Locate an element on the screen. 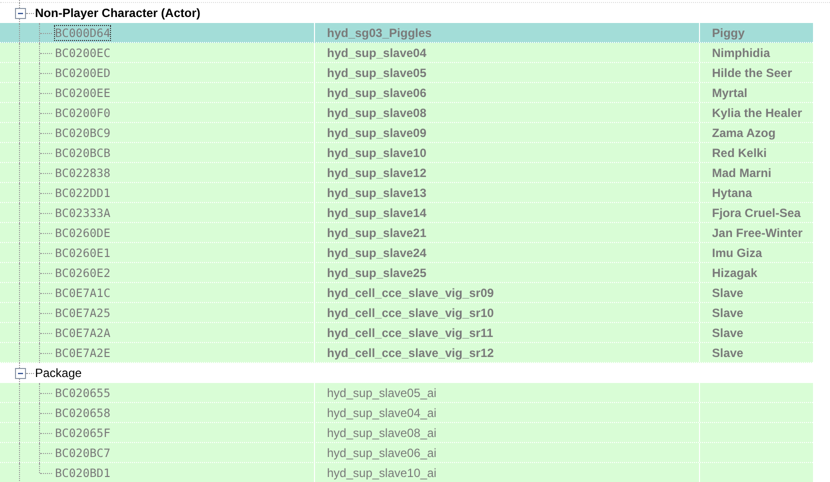 This screenshot has height=482, width=830. form-id: BC022DD1 is located at coordinates (82, 193).